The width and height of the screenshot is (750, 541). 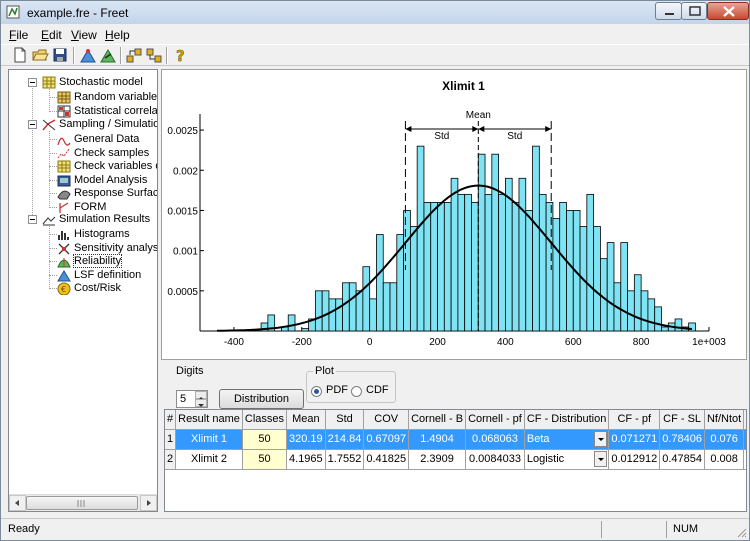 What do you see at coordinates (209, 439) in the screenshot?
I see `table-cell: Xlimit 1` at bounding box center [209, 439].